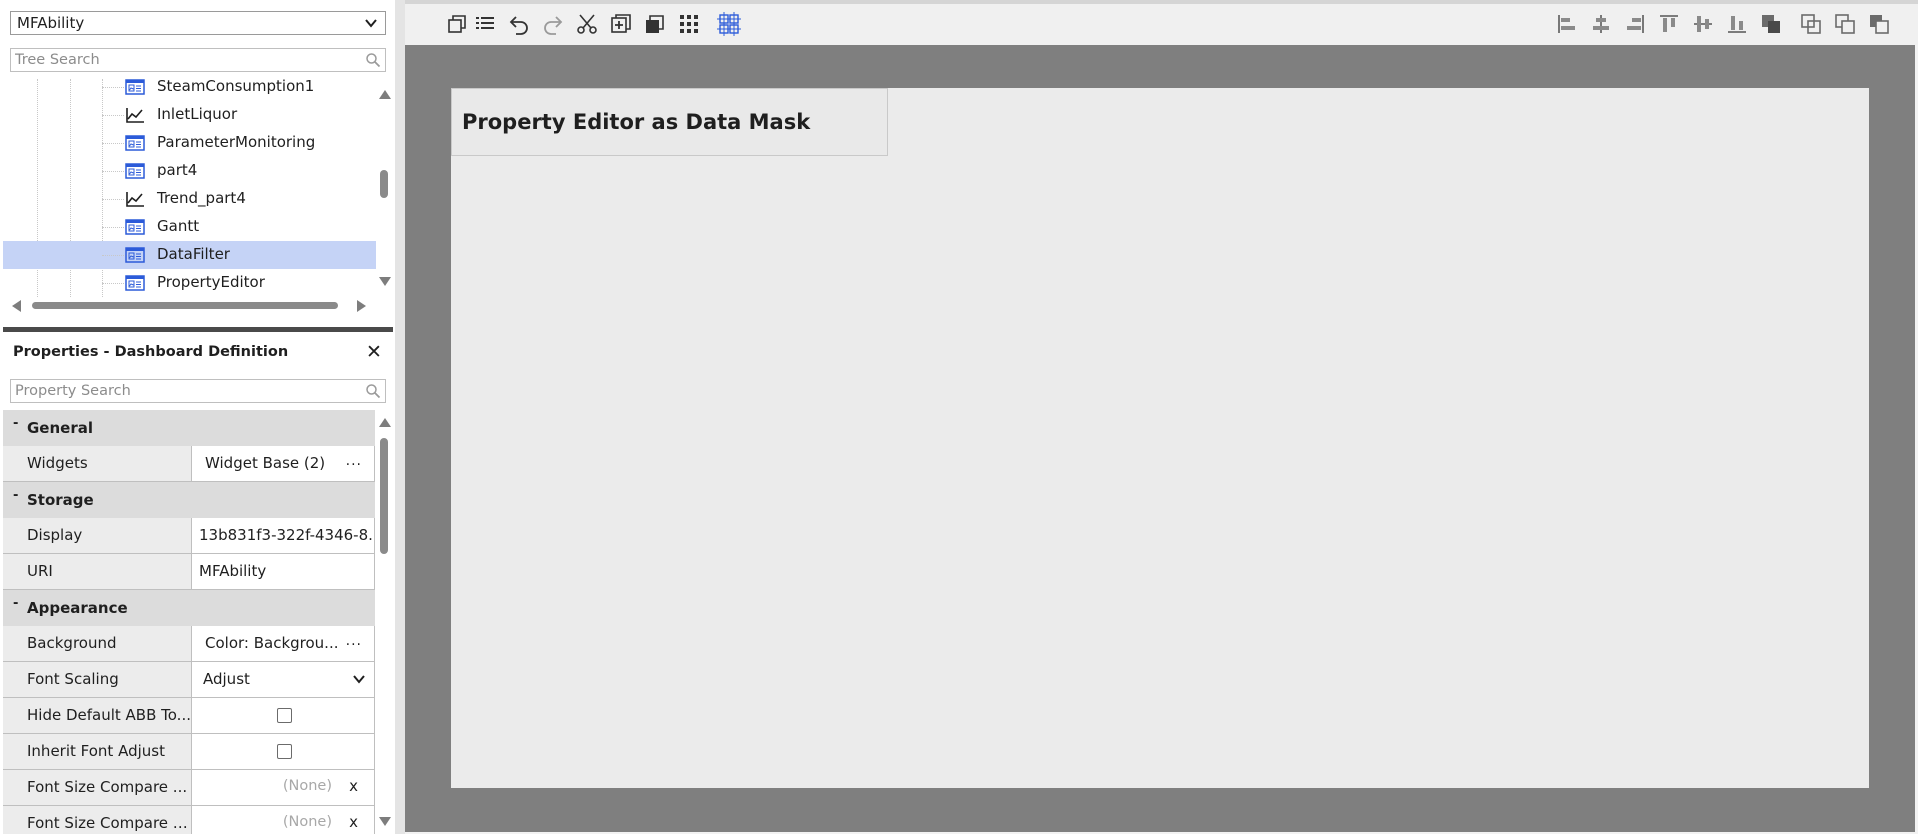 This screenshot has width=1918, height=834. I want to click on inherit-font-checkbox, so click(284, 751).